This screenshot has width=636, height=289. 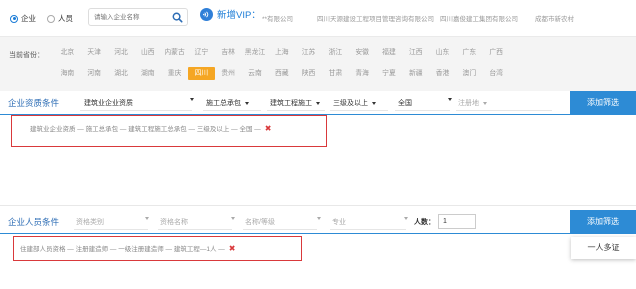 What do you see at coordinates (228, 52) in the screenshot?
I see `province-item: 吉林` at bounding box center [228, 52].